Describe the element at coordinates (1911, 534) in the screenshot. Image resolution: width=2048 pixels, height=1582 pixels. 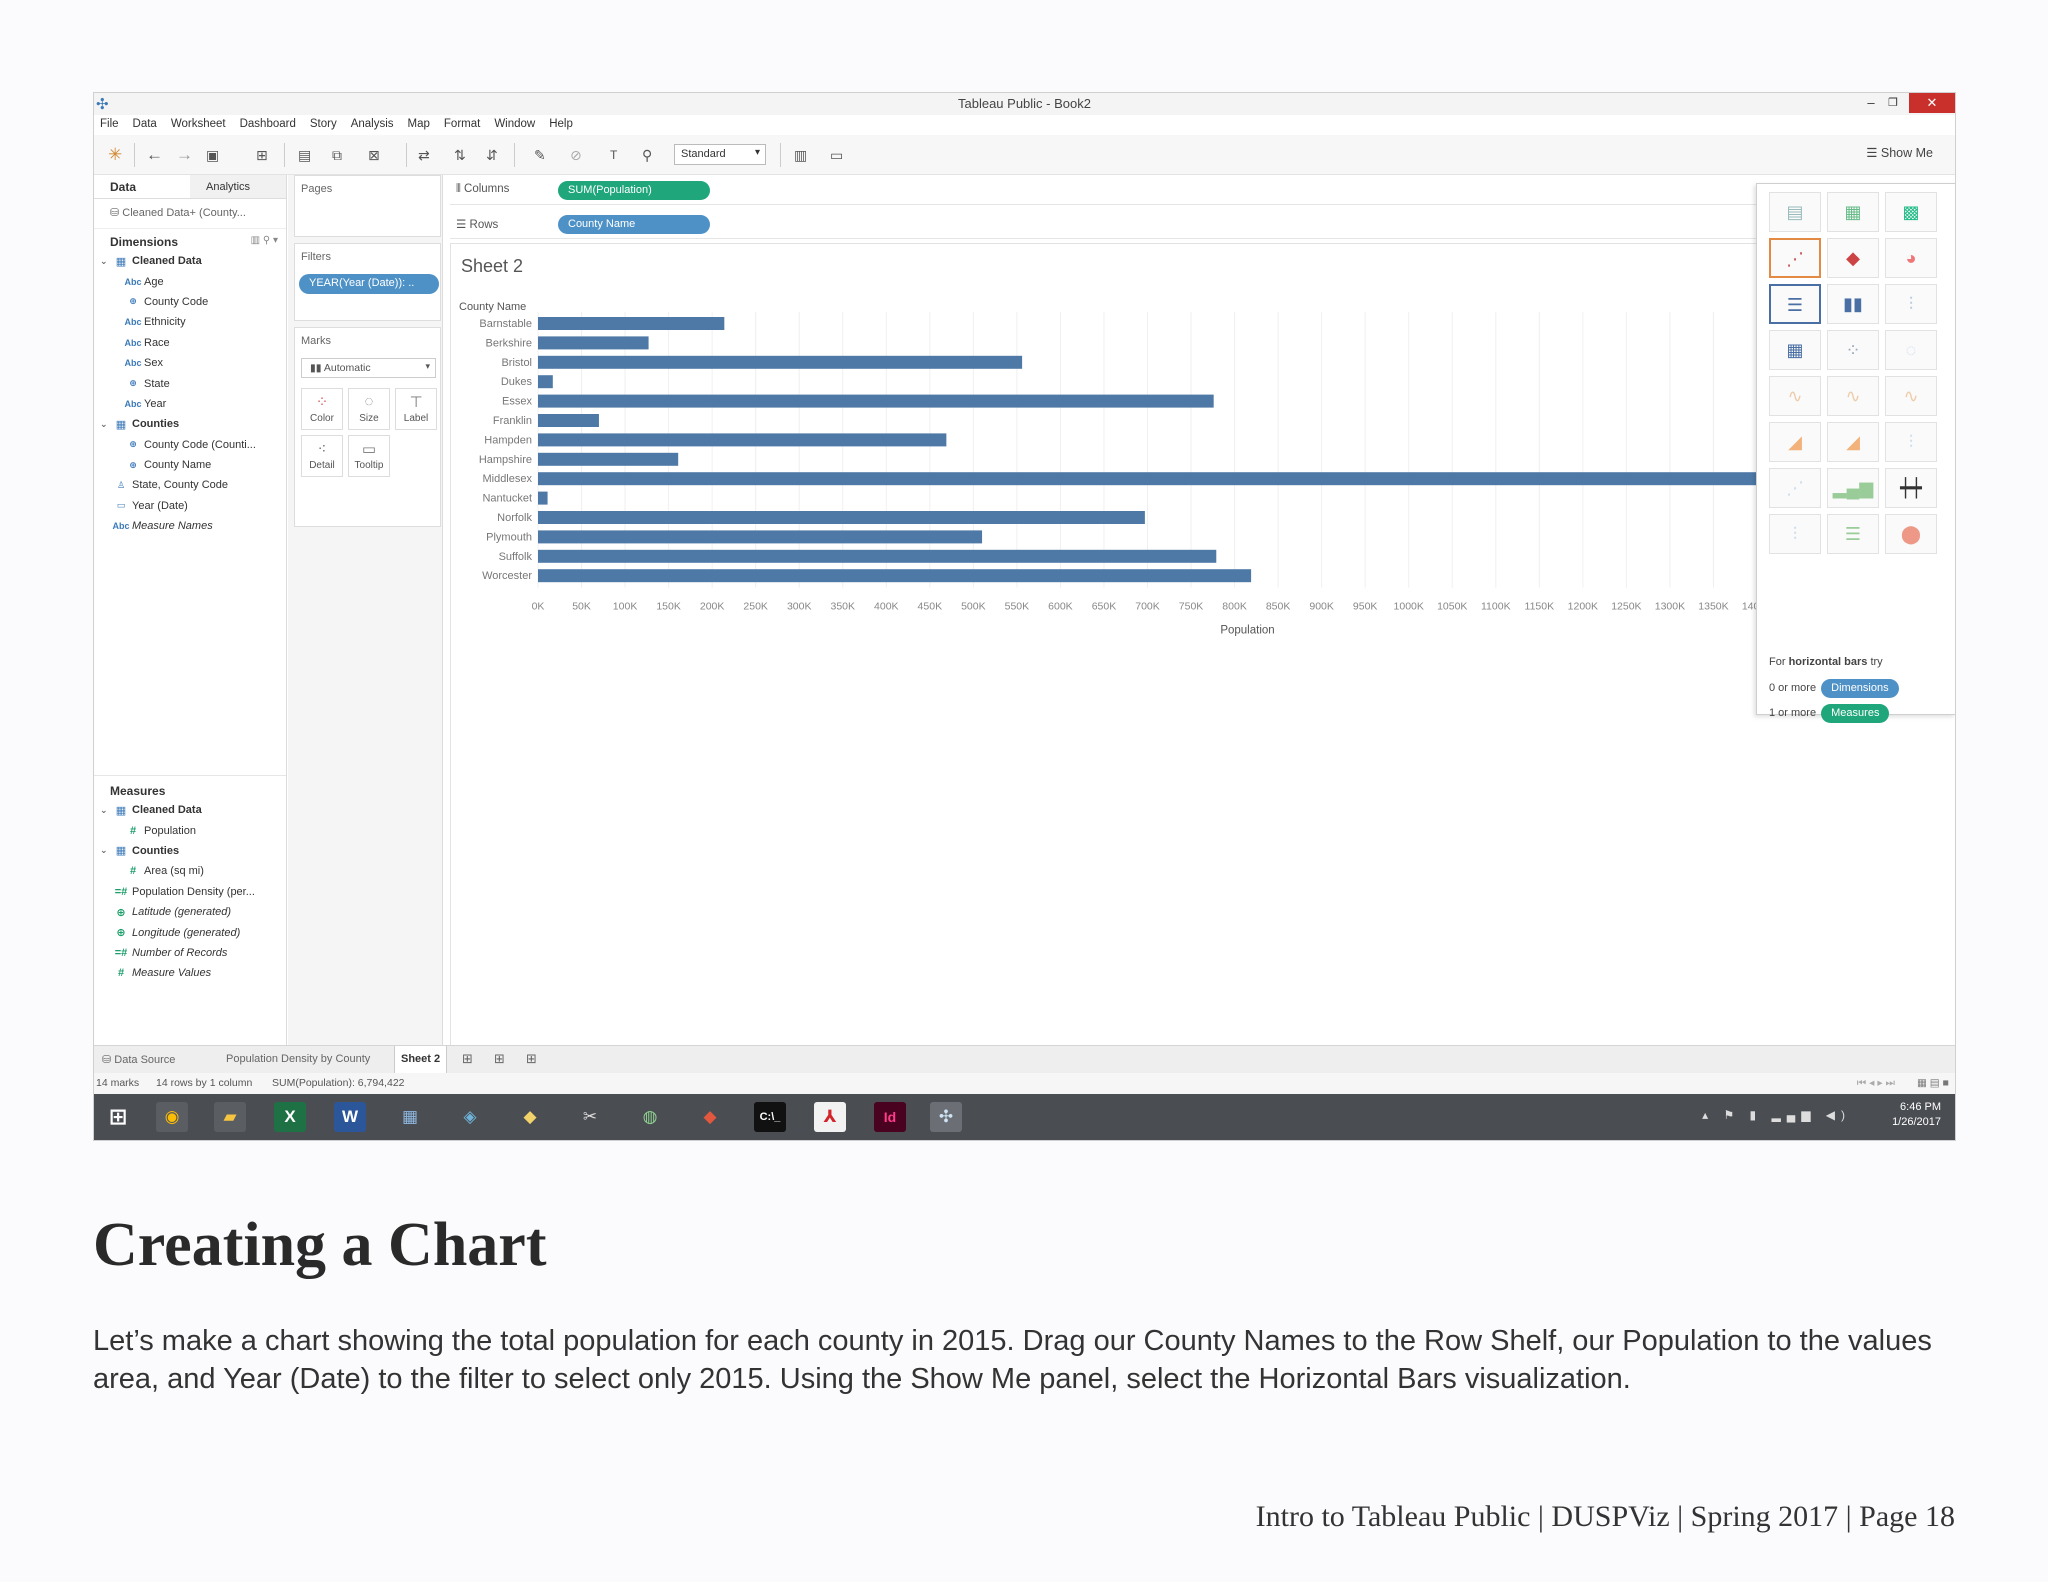
I see `chart-type-thumbnail: ⬤` at that location.